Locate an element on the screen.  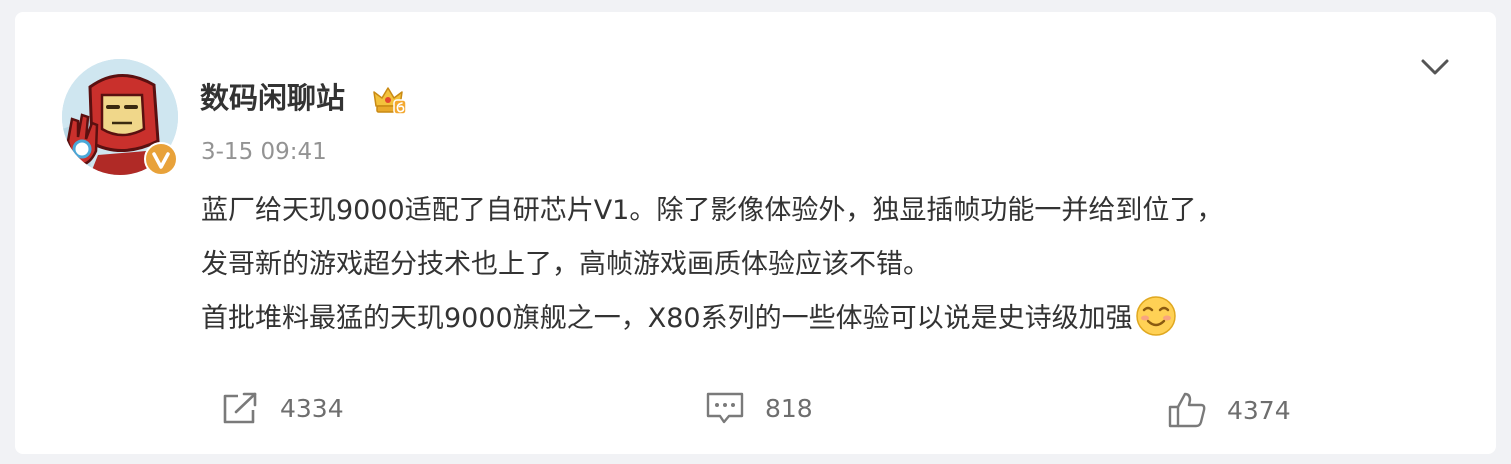
repost-button: 4334 is located at coordinates (282, 408).